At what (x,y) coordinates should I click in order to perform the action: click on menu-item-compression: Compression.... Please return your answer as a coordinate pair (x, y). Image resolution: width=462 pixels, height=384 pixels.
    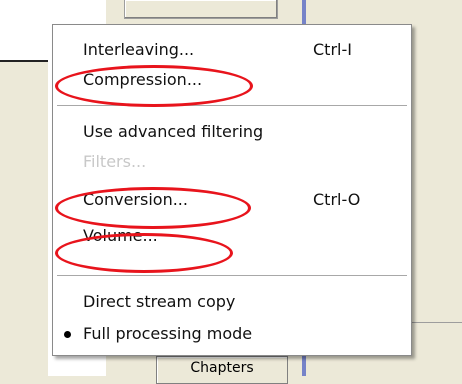
    Looking at the image, I should click on (232, 79).